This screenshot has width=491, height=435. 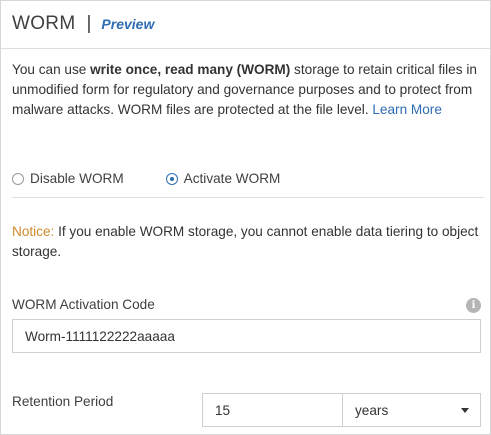 What do you see at coordinates (63, 401) in the screenshot?
I see `retention-period-label: Retention Period` at bounding box center [63, 401].